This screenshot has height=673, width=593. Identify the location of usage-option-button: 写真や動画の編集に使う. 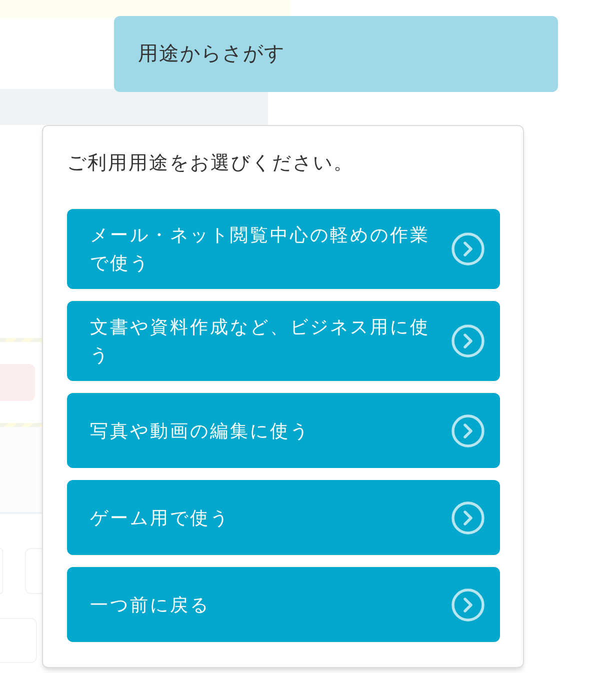
(283, 430).